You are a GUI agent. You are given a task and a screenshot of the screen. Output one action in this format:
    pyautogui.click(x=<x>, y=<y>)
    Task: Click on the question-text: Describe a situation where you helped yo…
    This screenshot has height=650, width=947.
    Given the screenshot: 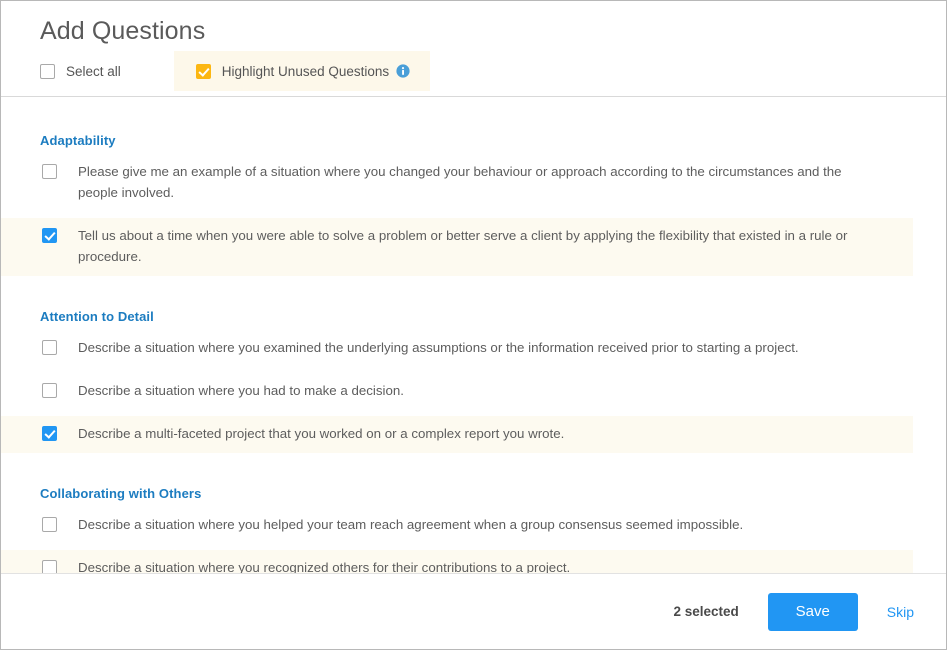 What is the action you would take?
    pyautogui.click(x=411, y=524)
    